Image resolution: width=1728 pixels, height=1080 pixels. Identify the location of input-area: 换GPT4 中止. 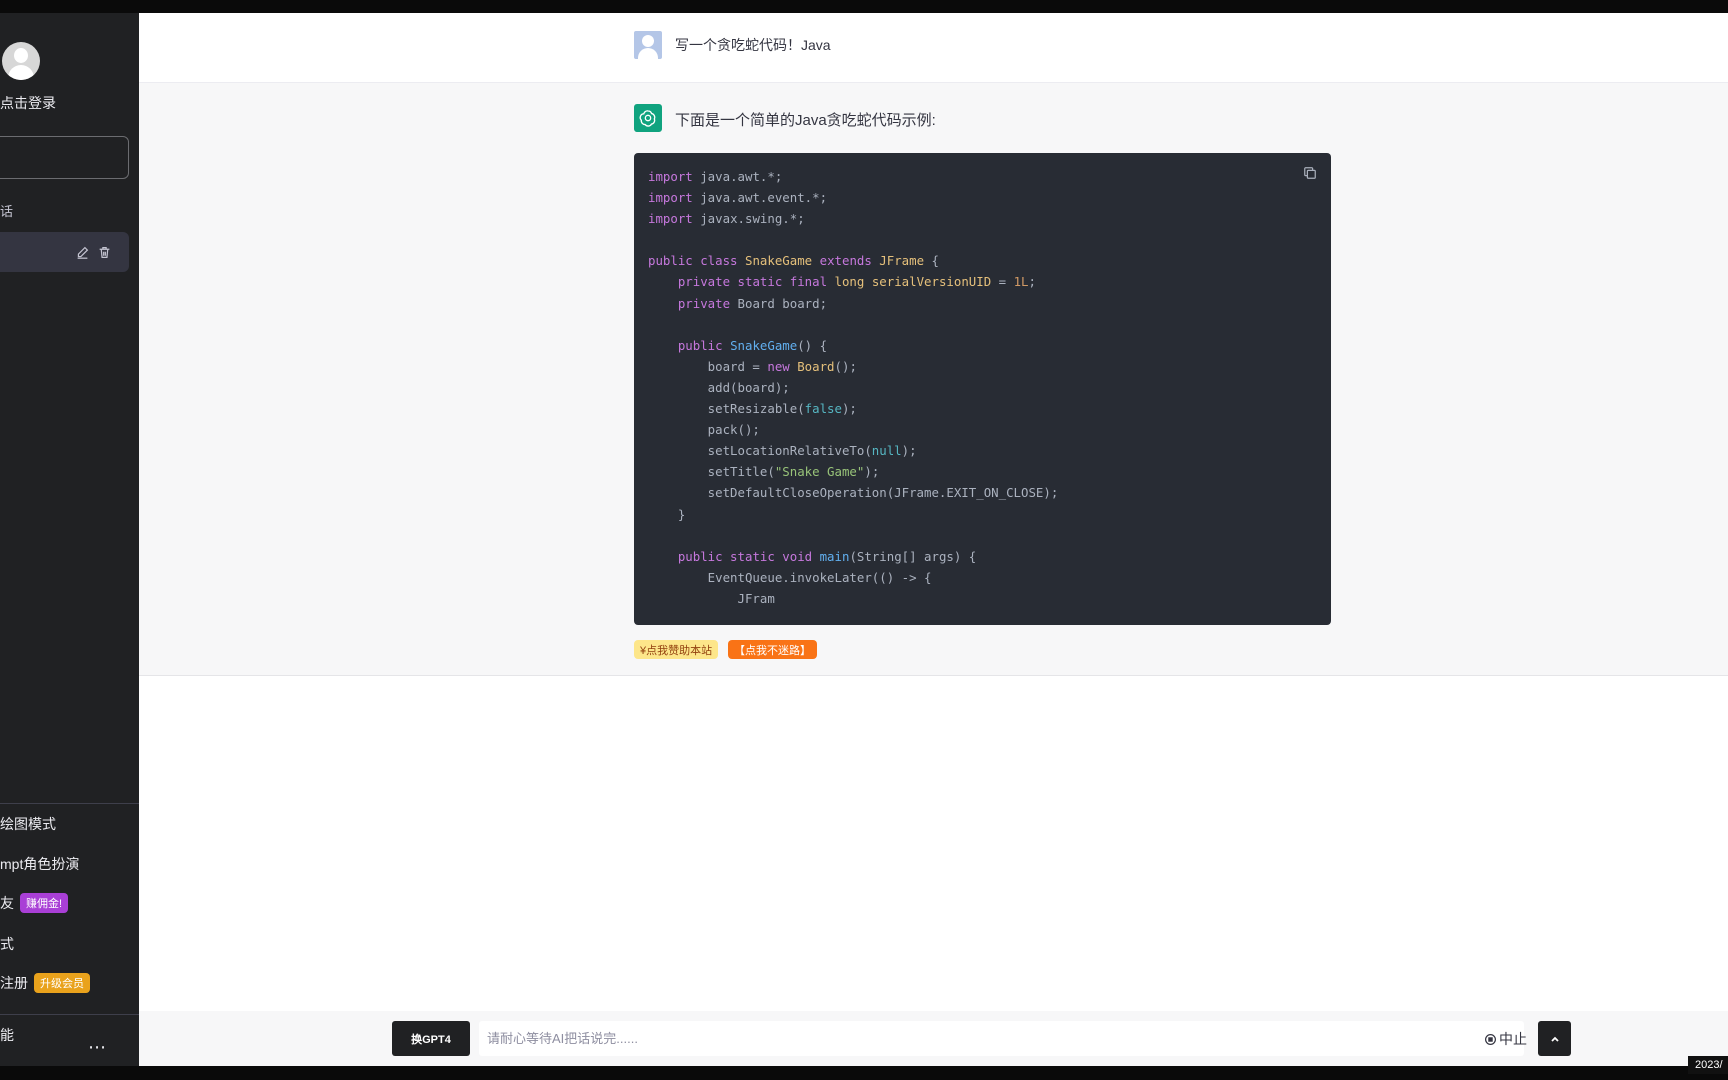
(933, 1038).